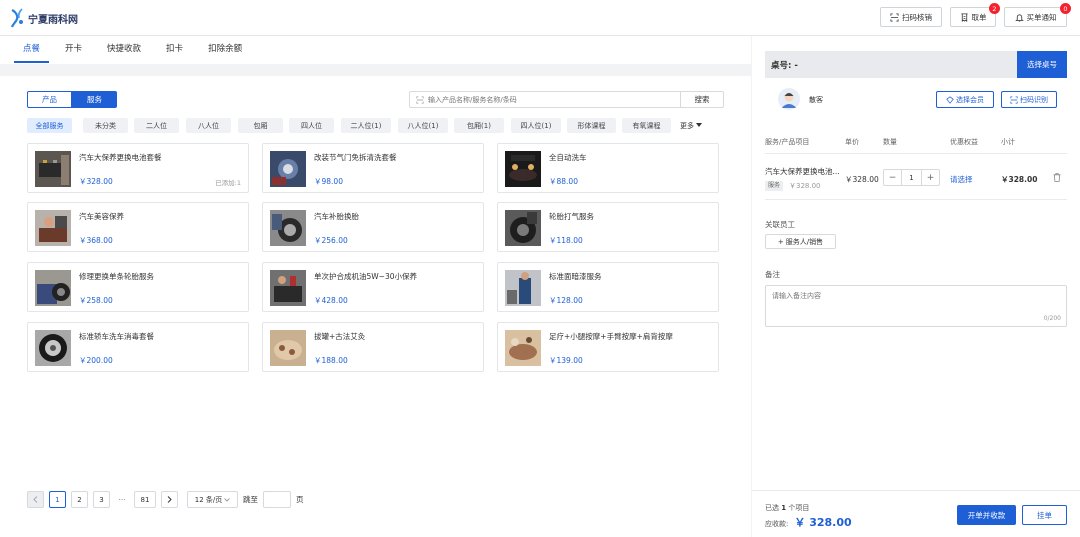 This screenshot has height=537, width=1080. I want to click on notify-button: 买单通知 0, so click(1037, 15).